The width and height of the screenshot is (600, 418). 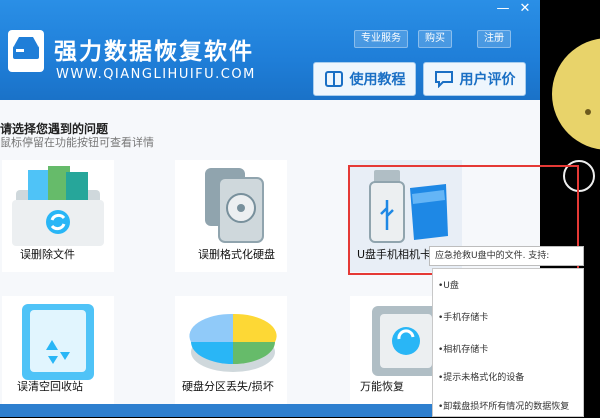 I want to click on tutorial-label: 使用教程, so click(x=377, y=80).